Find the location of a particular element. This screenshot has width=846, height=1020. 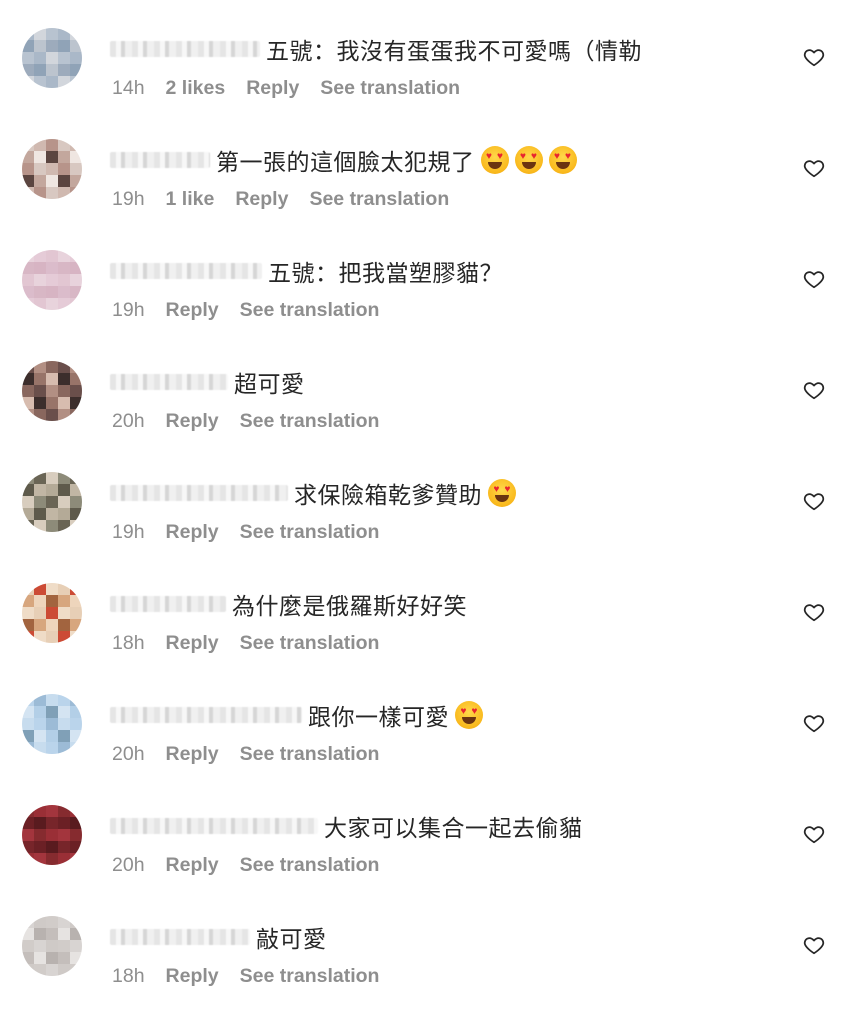

comment-meta: 19h 1 like Reply See translation is located at coordinates (280, 199).